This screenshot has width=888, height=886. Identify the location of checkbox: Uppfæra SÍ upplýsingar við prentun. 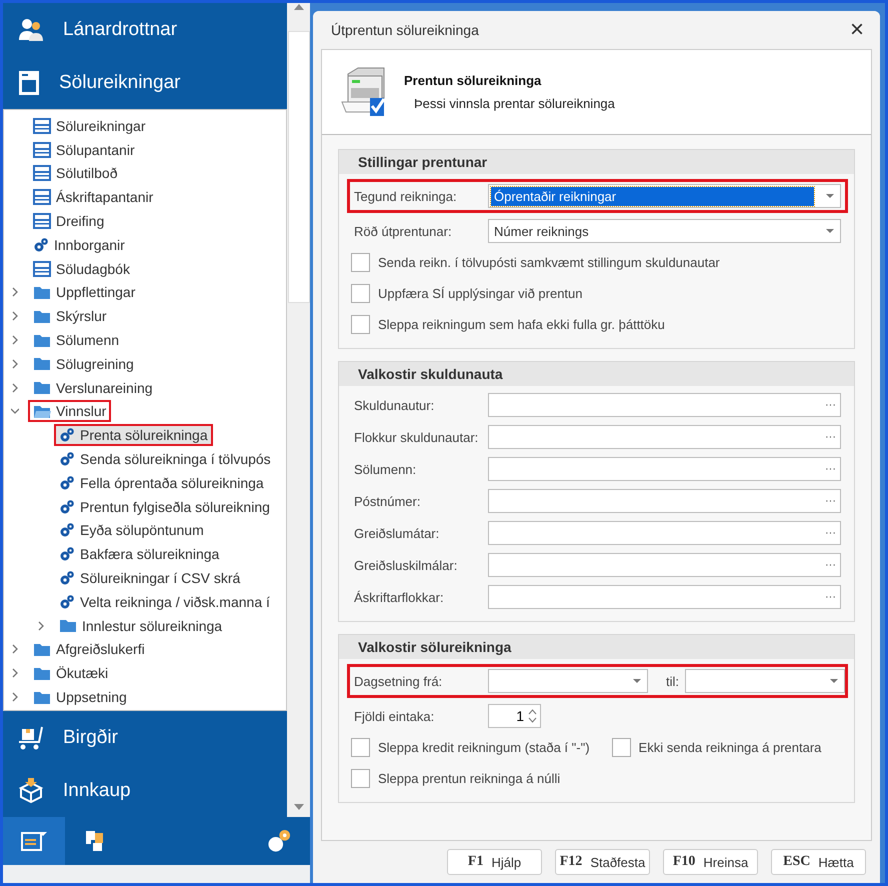
(467, 293).